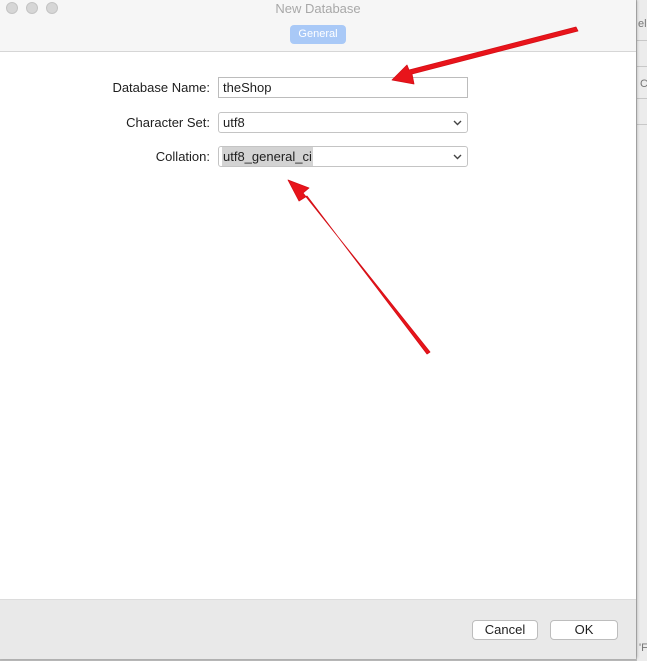 This screenshot has height=661, width=647. I want to click on dialog-footer: Cancel OK, so click(318, 629).